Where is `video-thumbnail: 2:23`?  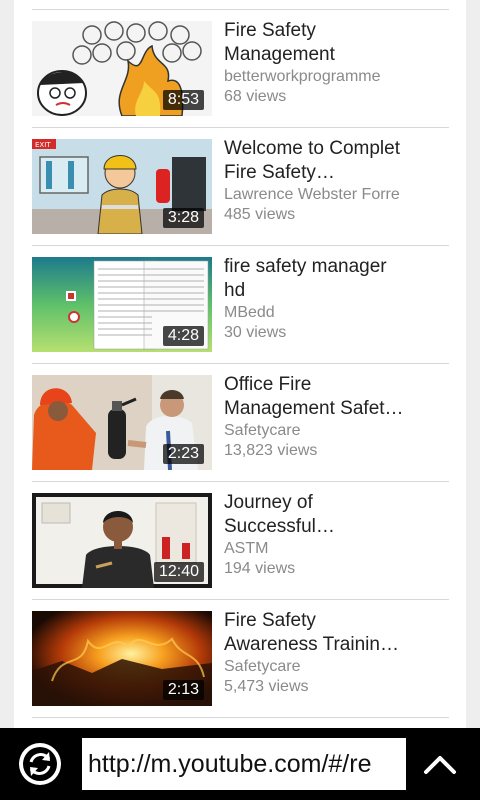
video-thumbnail: 2:23 is located at coordinates (122, 422).